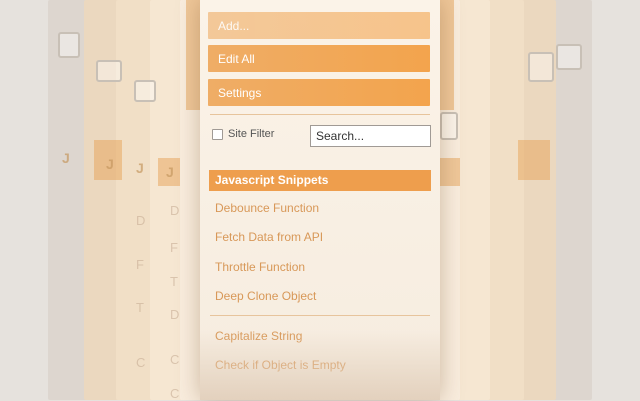 The height and width of the screenshot is (401, 640). What do you see at coordinates (258, 336) in the screenshot?
I see `snippet-item: Capitalize String` at bounding box center [258, 336].